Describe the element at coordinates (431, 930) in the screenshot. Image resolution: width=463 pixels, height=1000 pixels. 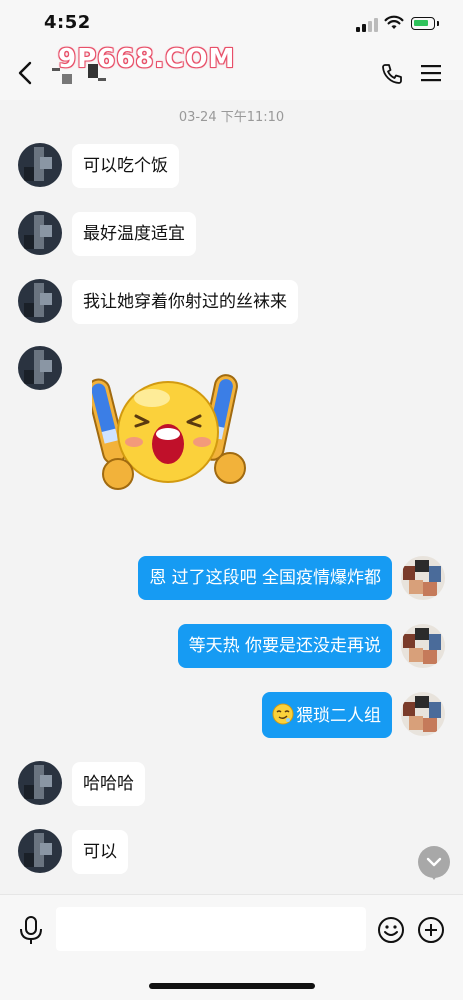
I see `add-attachment-icon` at that location.